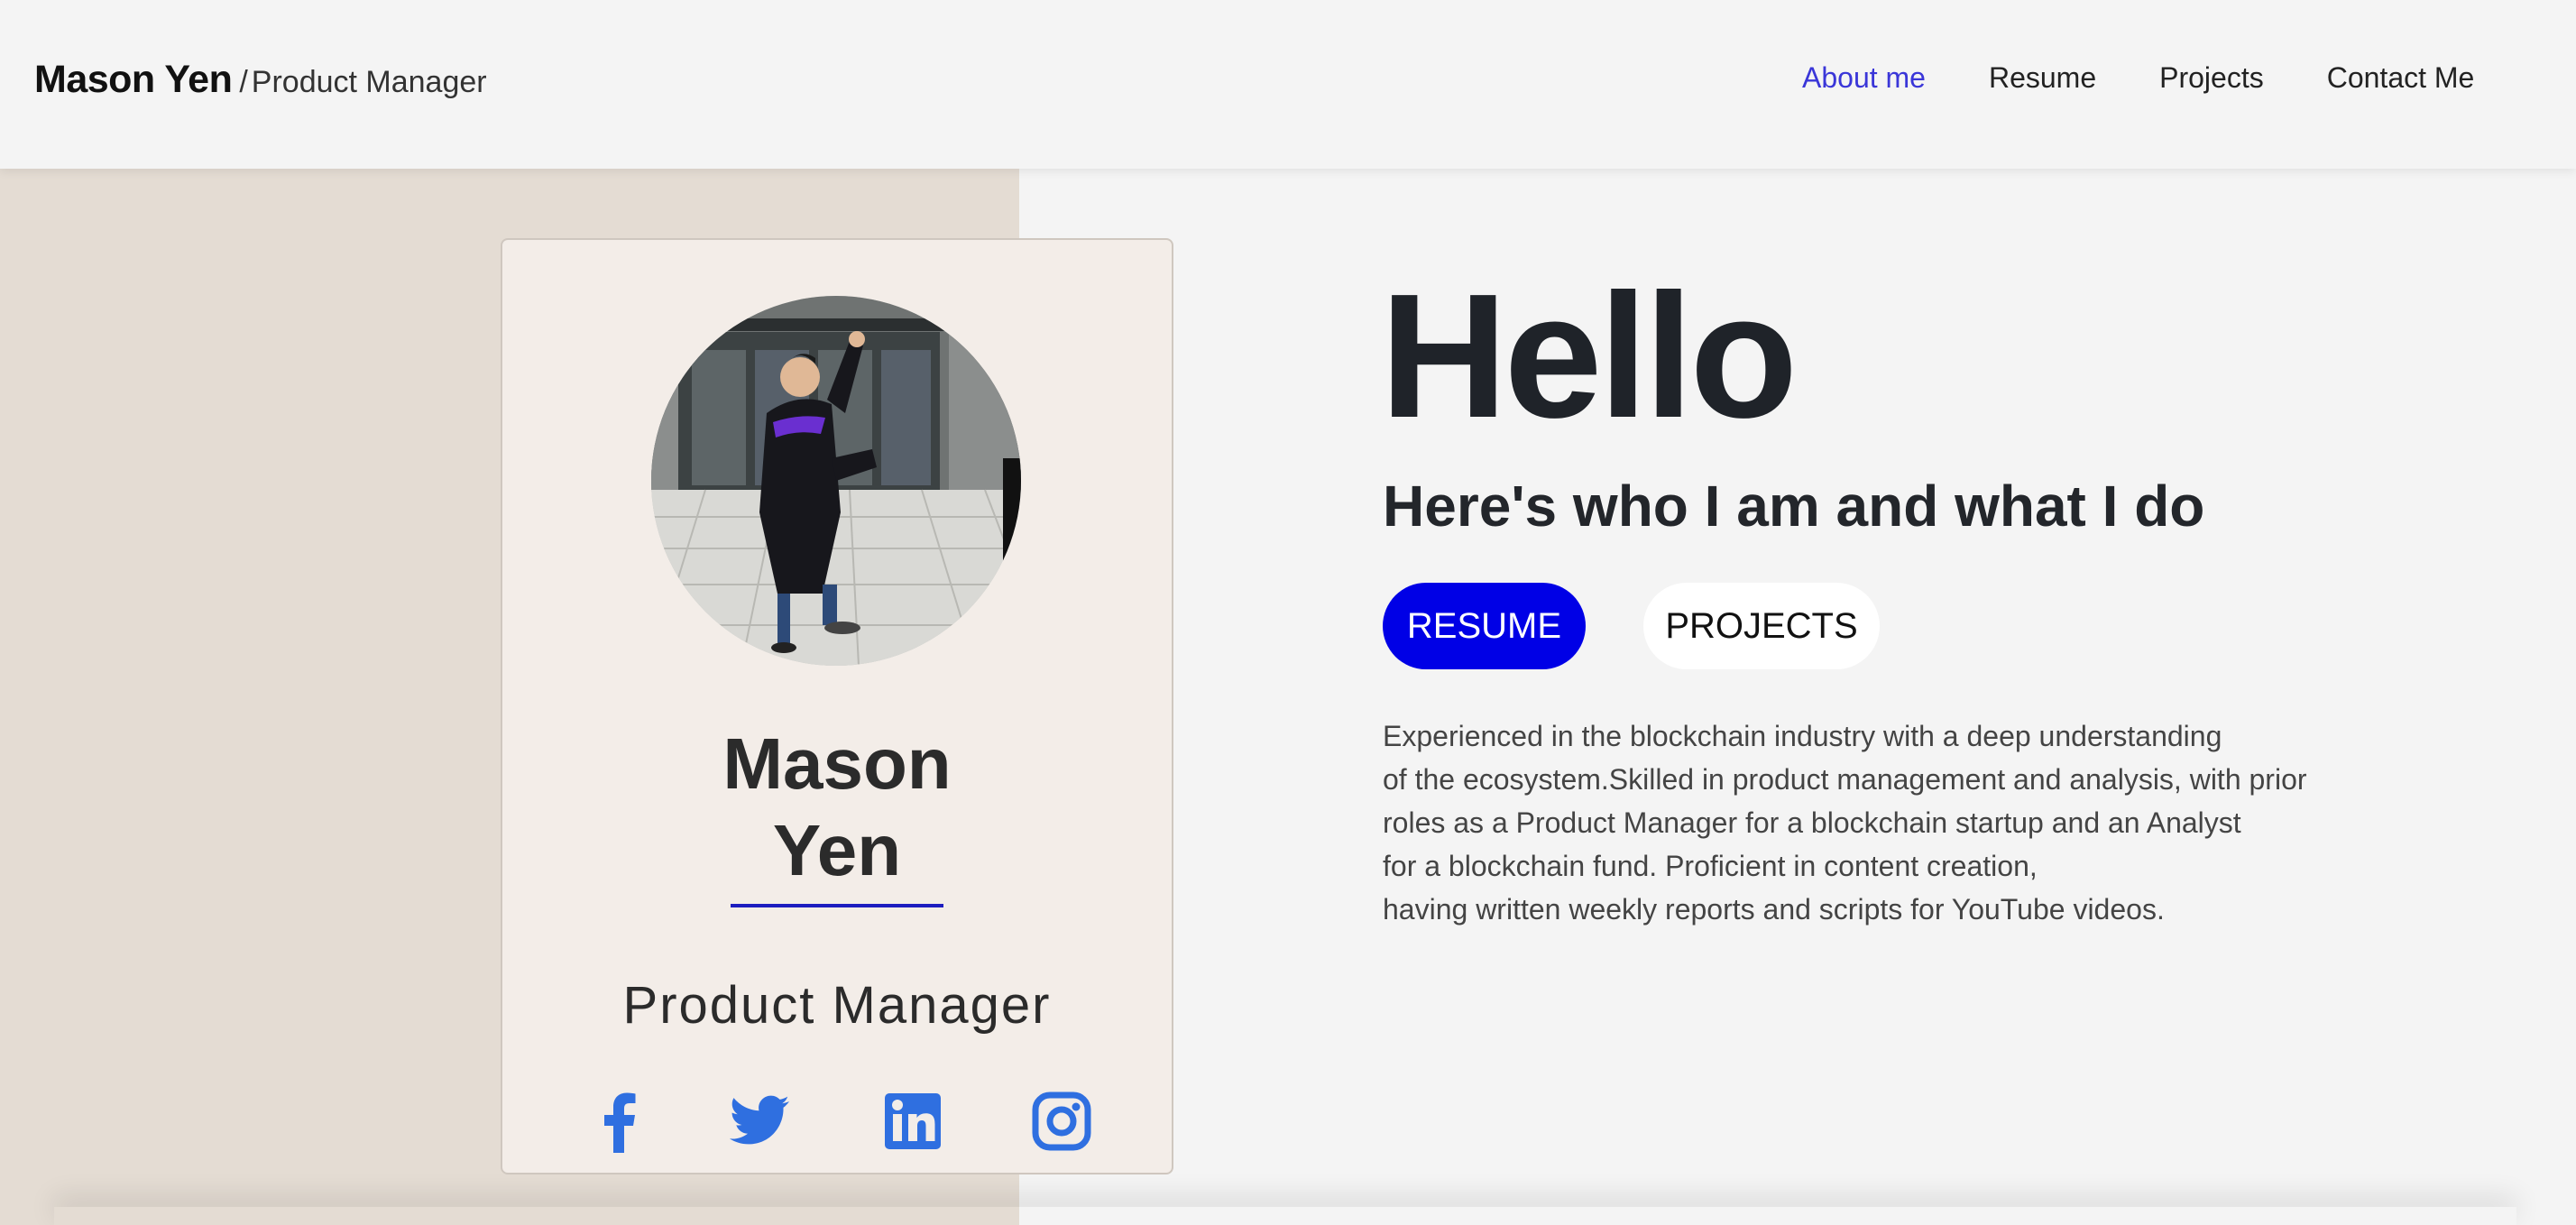 This screenshot has width=2576, height=1225. Describe the element at coordinates (837, 905) in the screenshot. I see `name-underline` at that location.